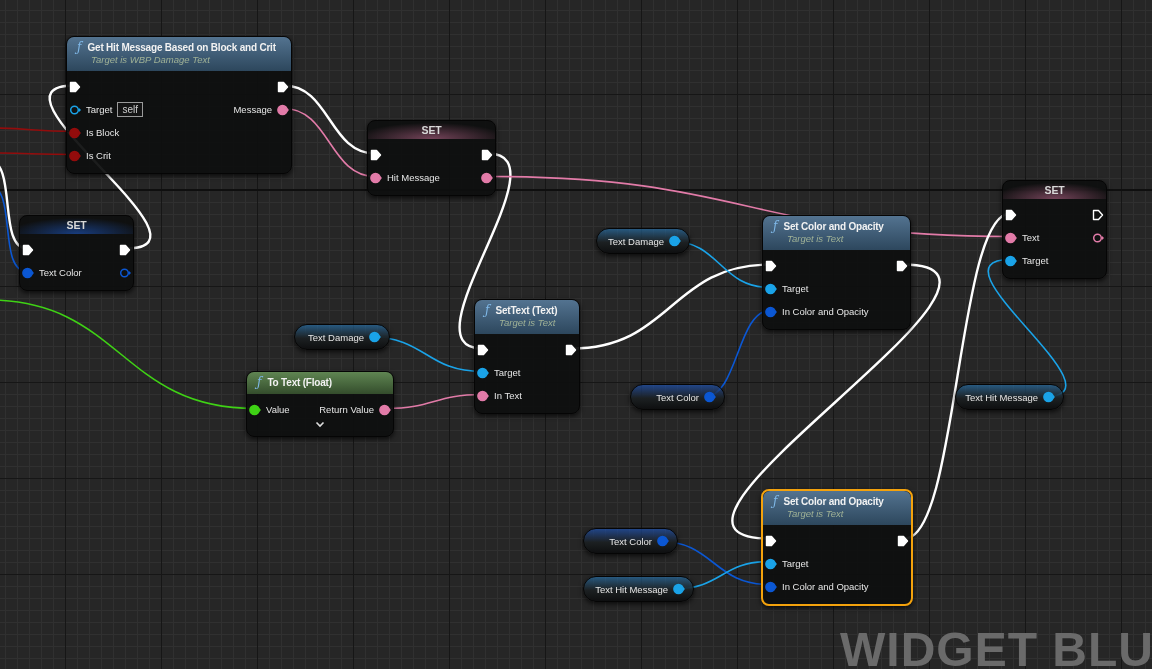 This screenshot has height=669, width=1152. I want to click on set-node: SET Hit Message, so click(431, 158).